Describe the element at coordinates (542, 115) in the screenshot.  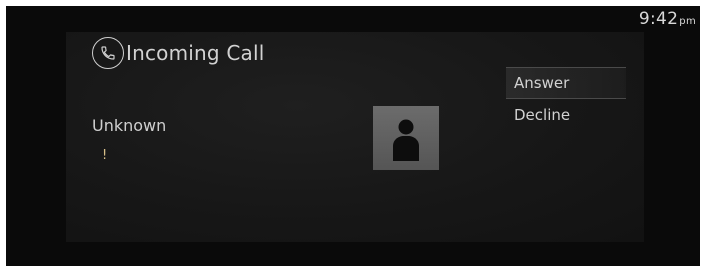
I see `decline-label: Decline` at that location.